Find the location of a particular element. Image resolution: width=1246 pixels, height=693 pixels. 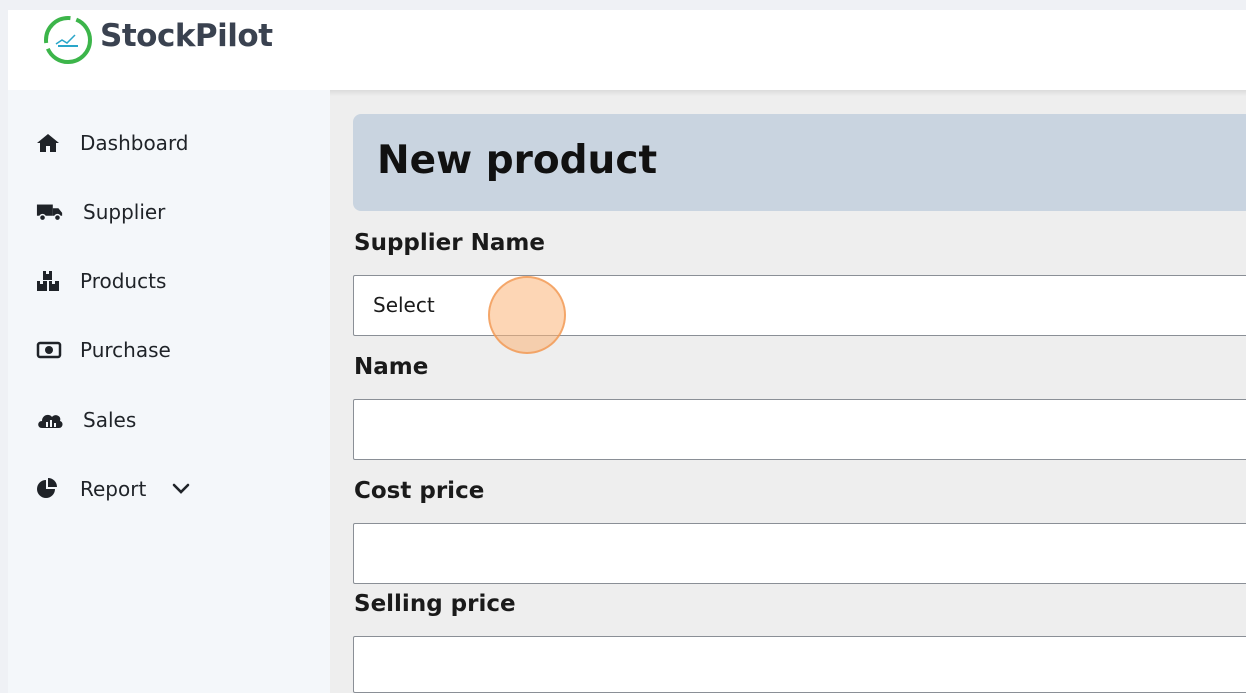

truck-icon is located at coordinates (50, 212).